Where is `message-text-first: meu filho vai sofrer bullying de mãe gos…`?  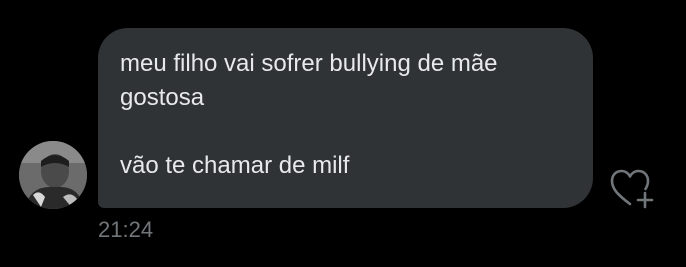
message-text-first: meu filho vai sofrer bullying de mãe gos… is located at coordinates (309, 80).